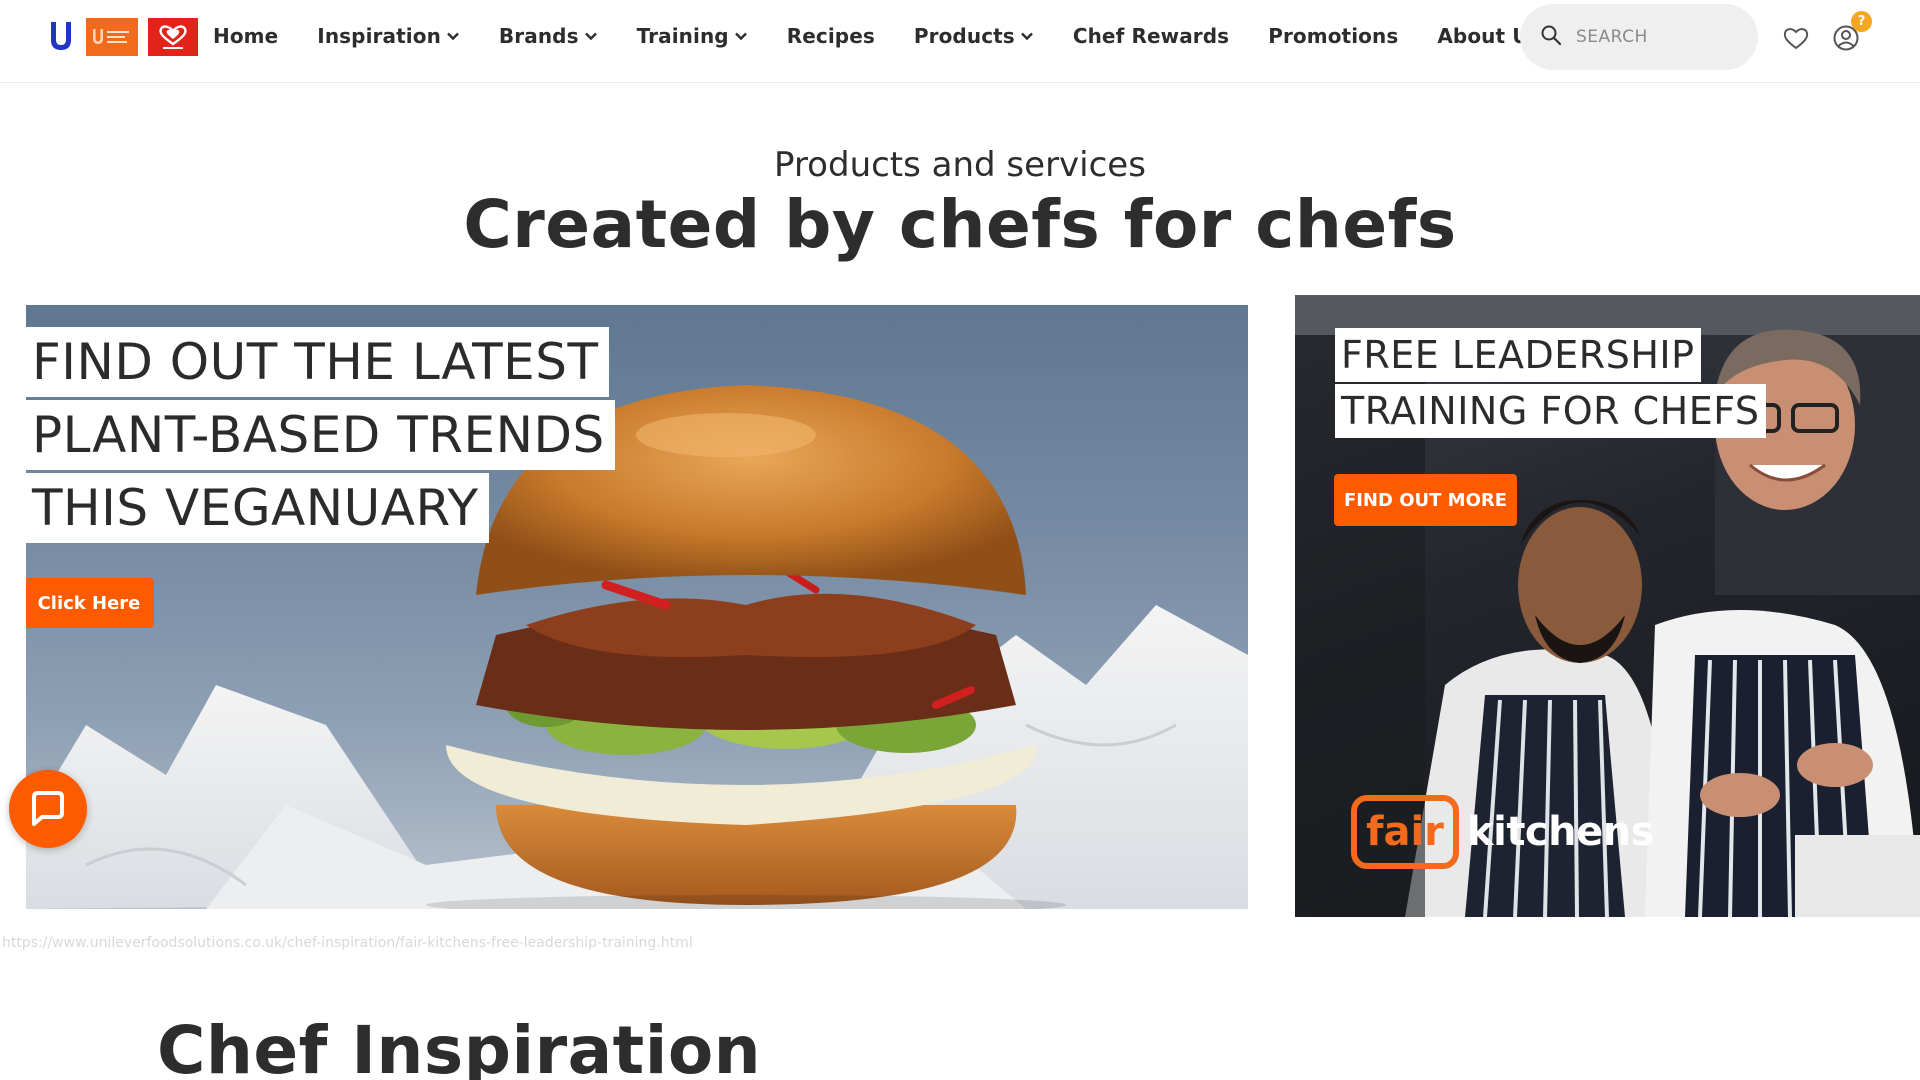 This screenshot has width=1920, height=1080. What do you see at coordinates (1661, 37) in the screenshot?
I see `search-input` at bounding box center [1661, 37].